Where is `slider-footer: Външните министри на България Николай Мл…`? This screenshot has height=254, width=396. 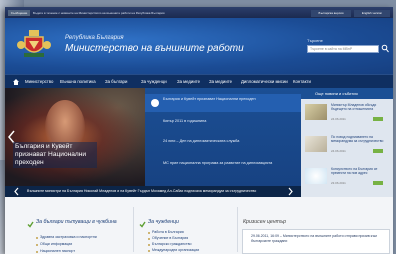
slider-footer: Външните министри на България Николай Мл… is located at coordinates (153, 191).